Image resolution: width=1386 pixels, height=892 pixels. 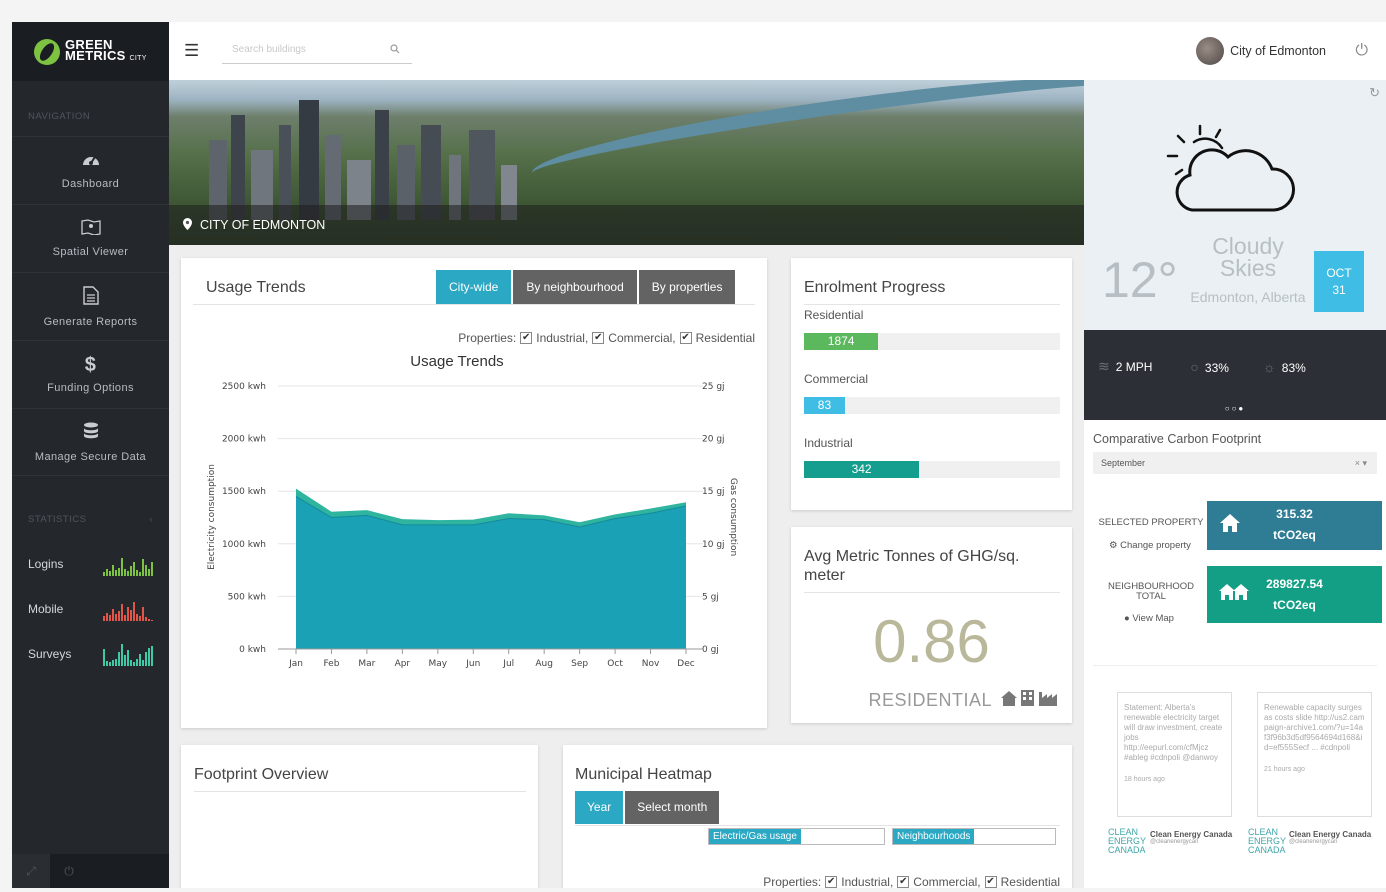 I want to click on hero-caption-text: CITY OF EDMONTON, so click(x=263, y=225).